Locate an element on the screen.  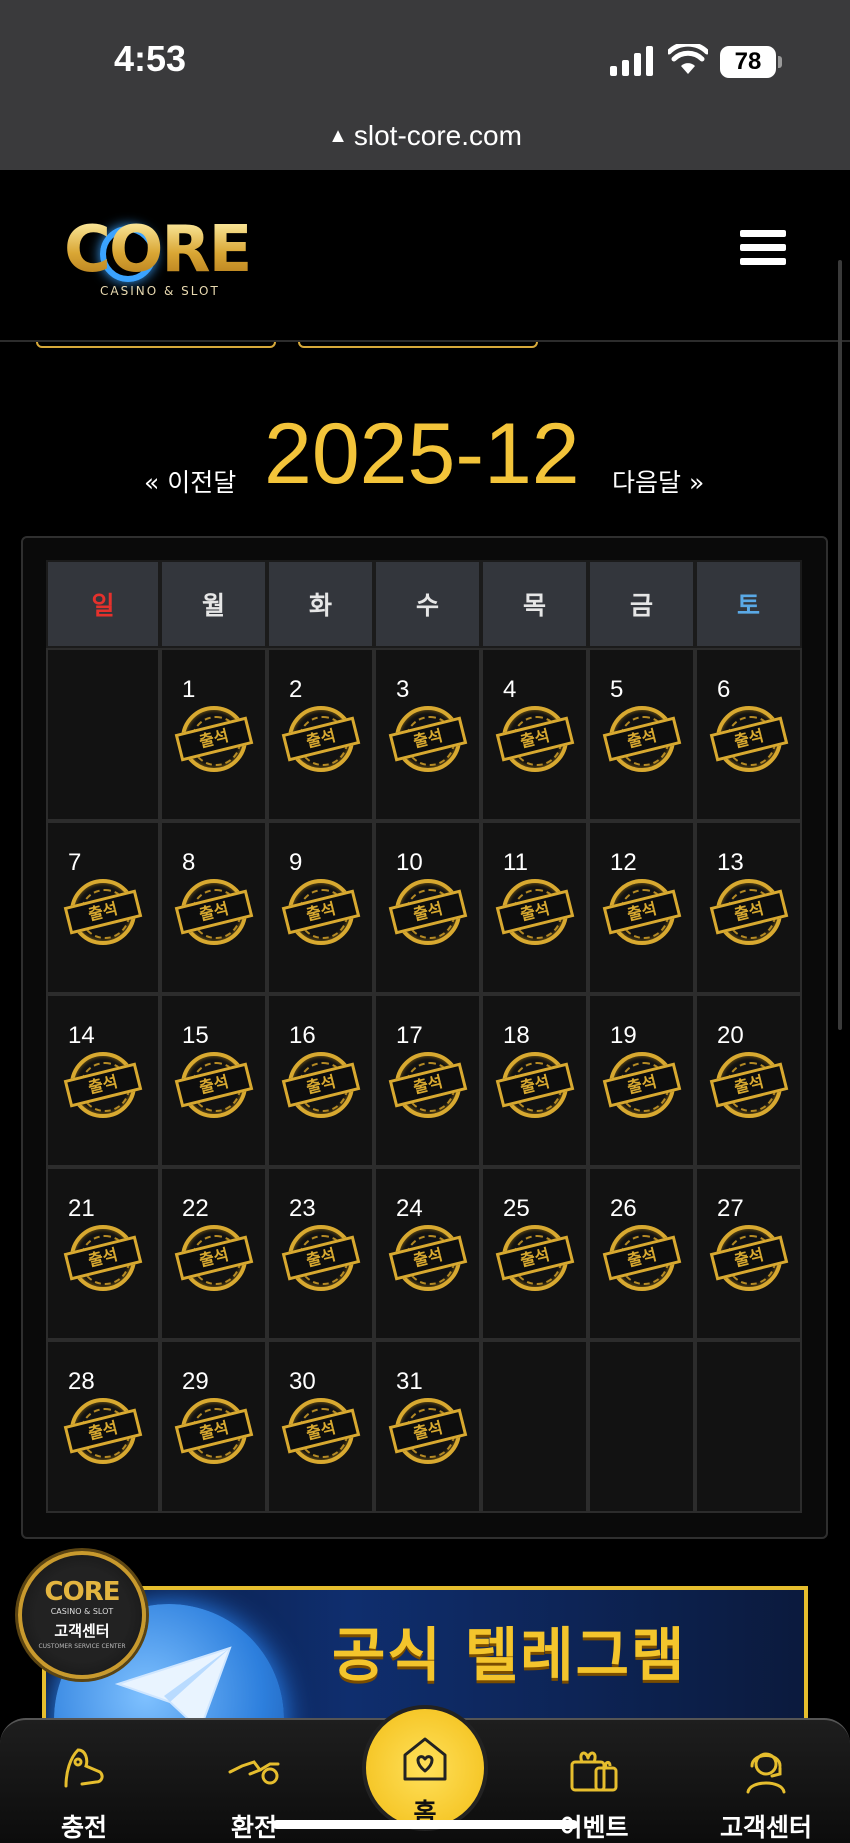
day-number: 2 is located at coordinates (296, 689).